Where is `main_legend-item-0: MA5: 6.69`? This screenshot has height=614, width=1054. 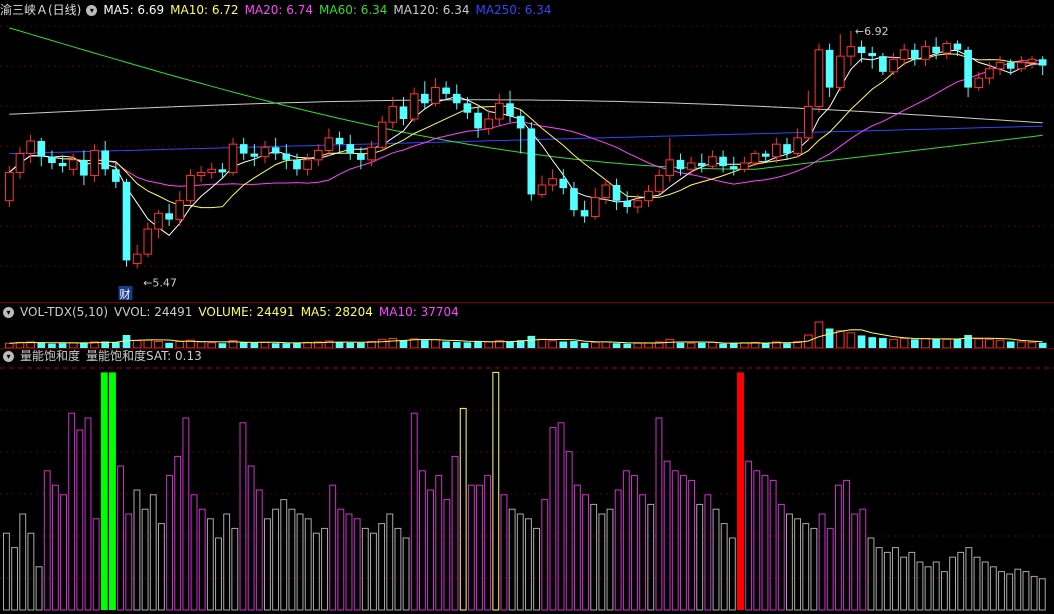 main_legend-item-0: MA5: 6.69 is located at coordinates (134, 10).